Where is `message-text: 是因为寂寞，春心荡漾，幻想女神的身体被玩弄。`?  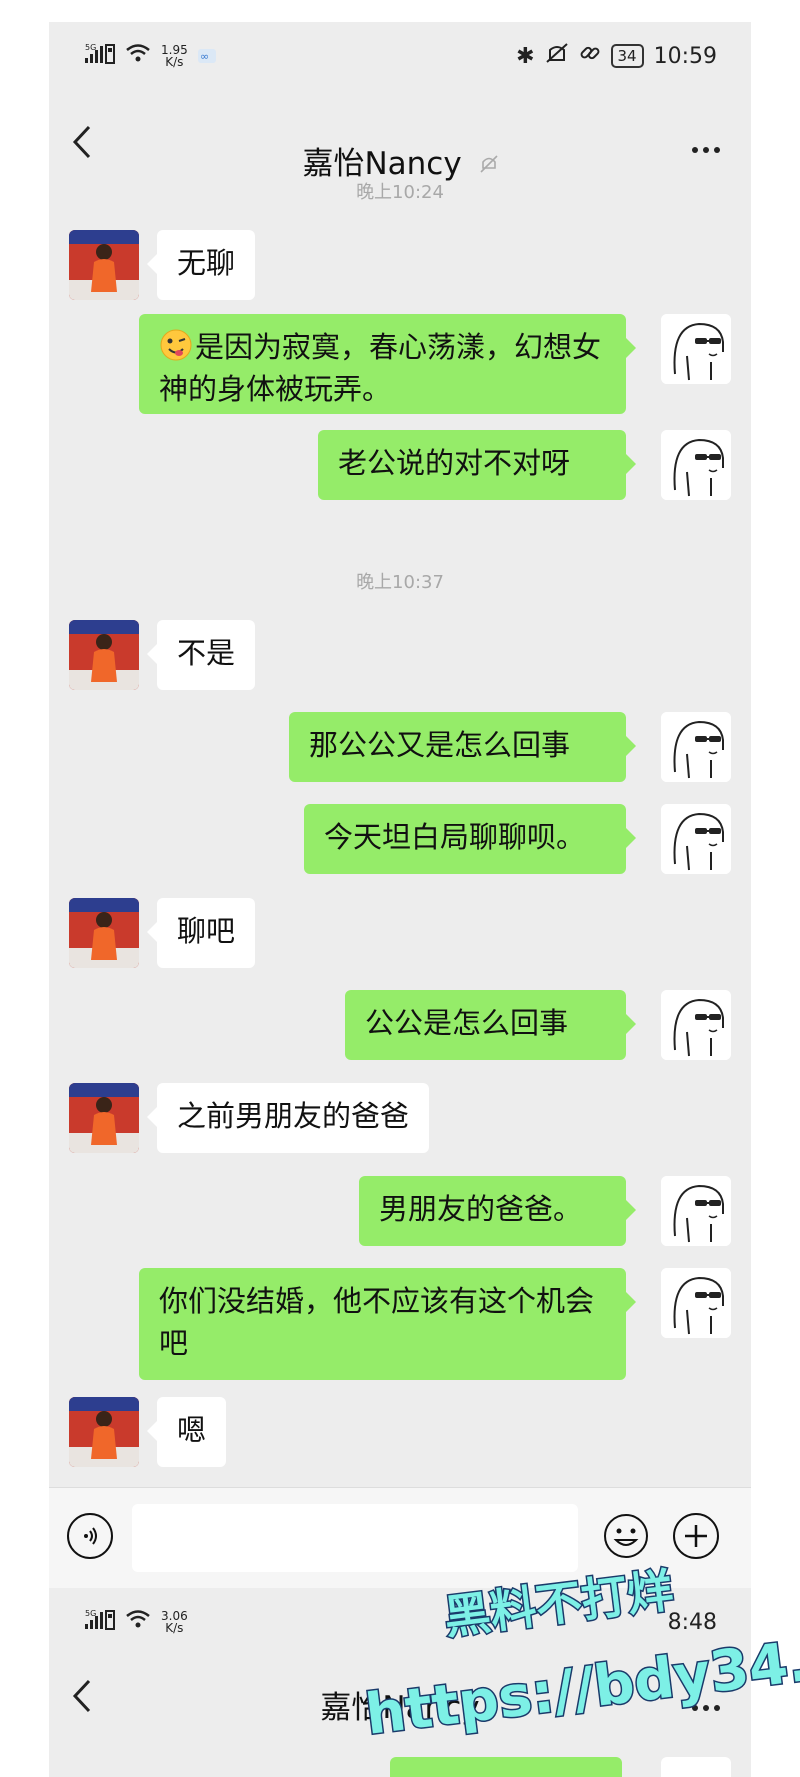
message-text: 是因为寂寞，春心荡漾，幻想女神的身体被玩弄。 is located at coordinates (380, 368).